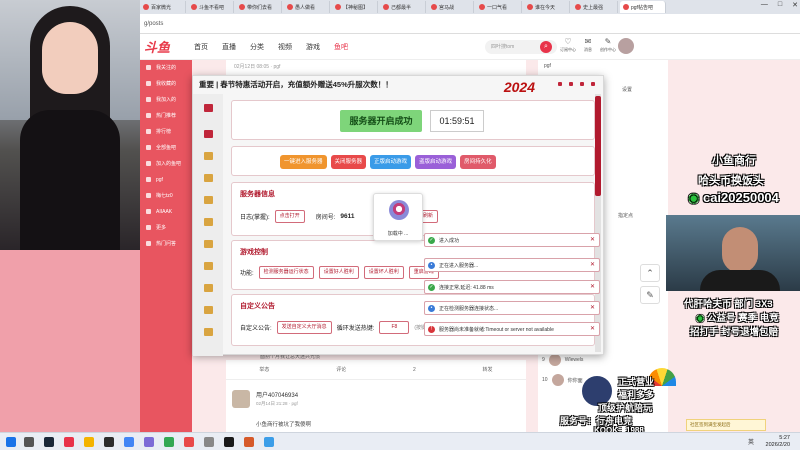 Image resolution: width=800 pixels, height=450 pixels. I want to click on quick-action-button: 盗版启动游戏, so click(436, 162).